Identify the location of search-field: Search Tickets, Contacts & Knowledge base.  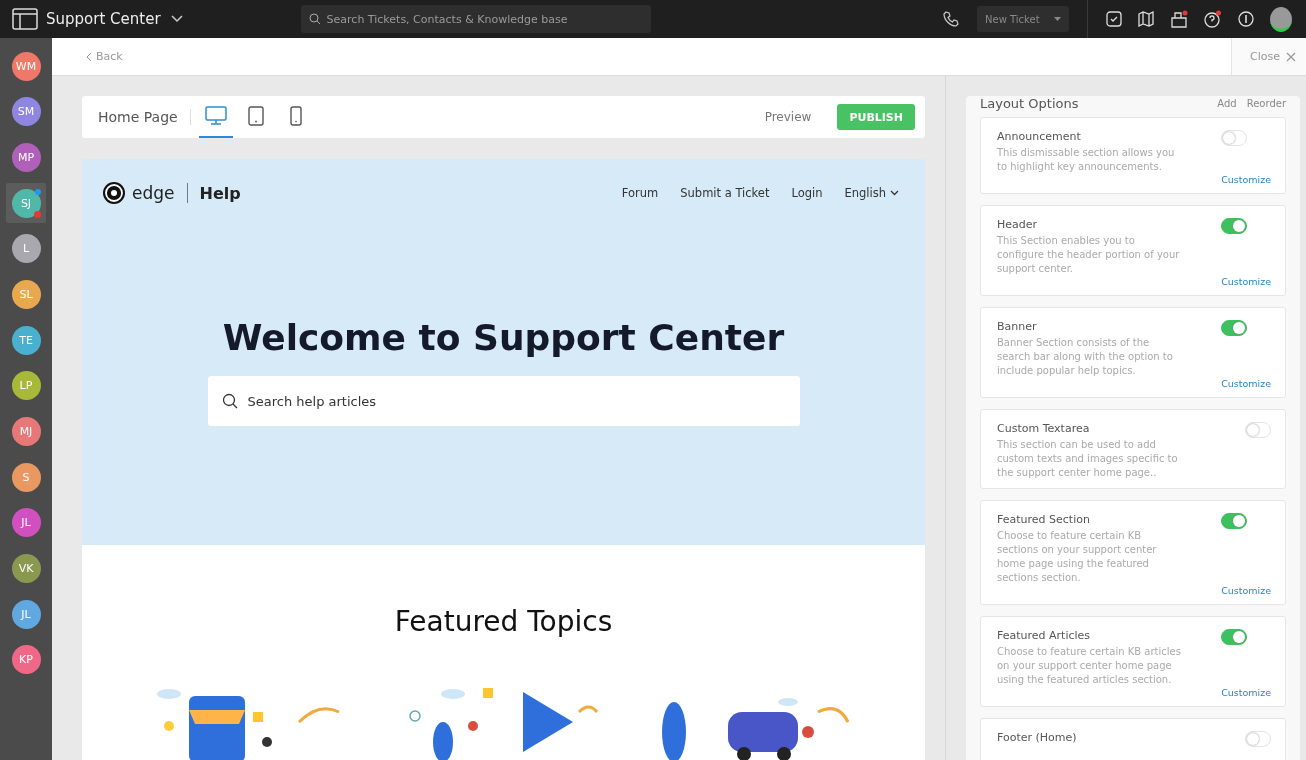
(475, 19).